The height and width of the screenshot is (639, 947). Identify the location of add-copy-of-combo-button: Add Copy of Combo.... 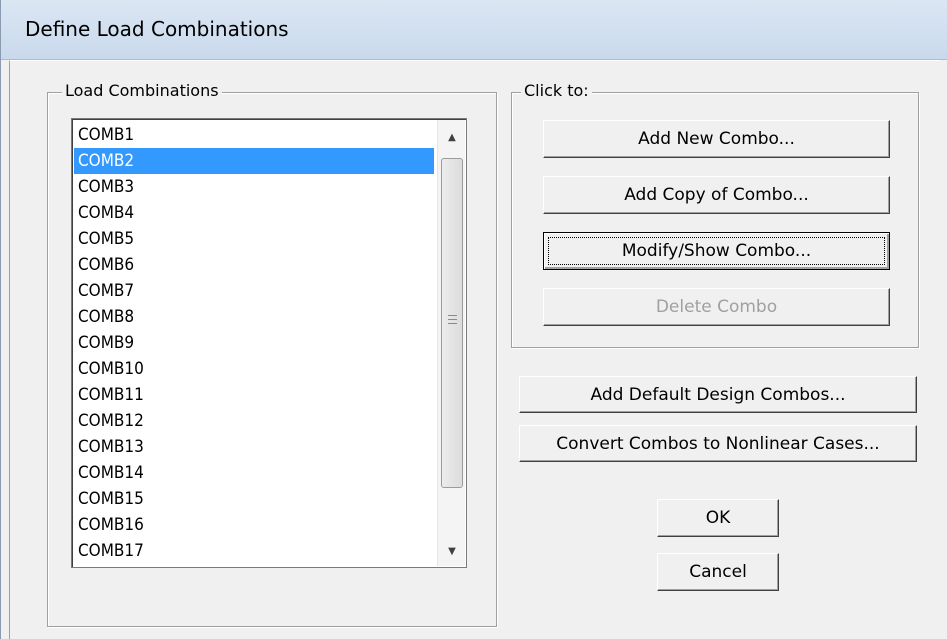
(716, 195).